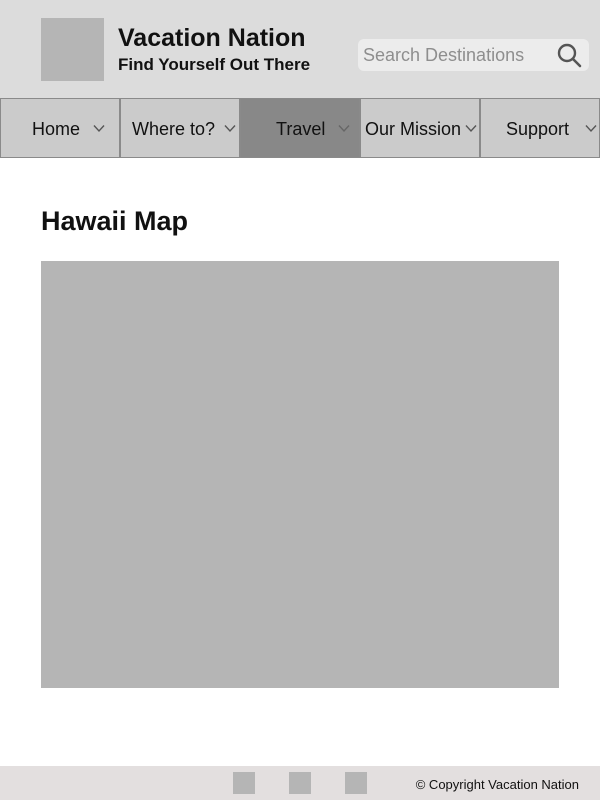 The width and height of the screenshot is (600, 800). I want to click on site-tagline: Find Yourself Out There, so click(214, 64).